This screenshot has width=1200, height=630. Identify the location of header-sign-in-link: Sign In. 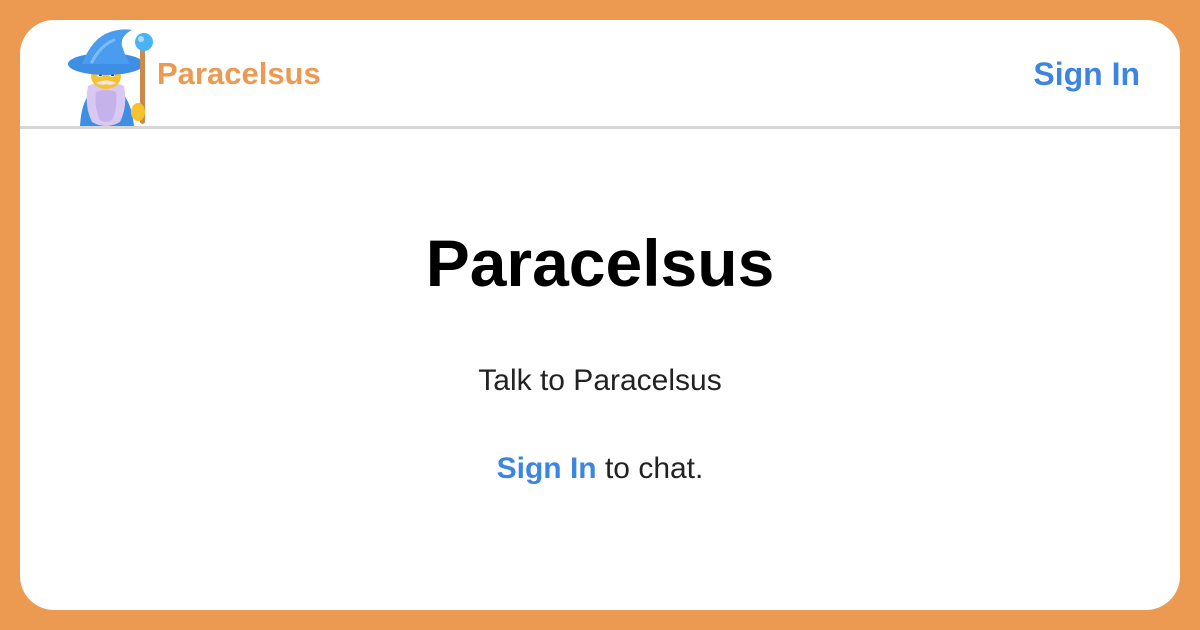
(1086, 74).